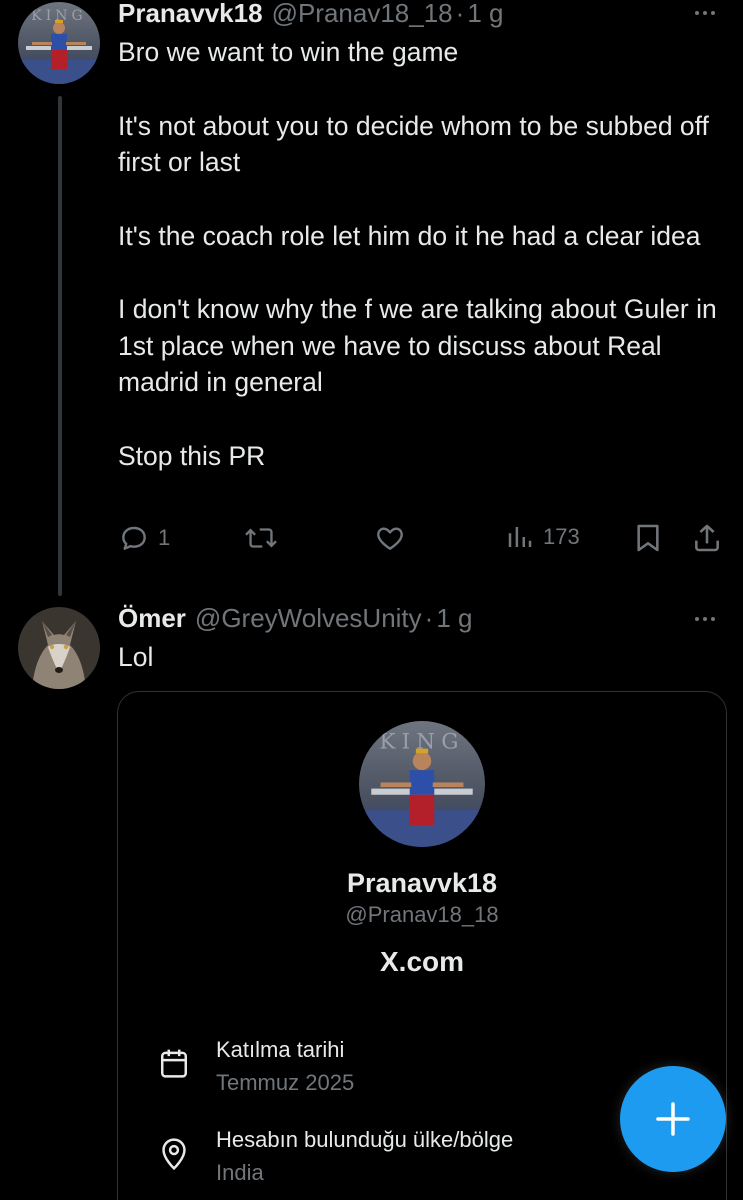  I want to click on retweet-button, so click(265, 538).